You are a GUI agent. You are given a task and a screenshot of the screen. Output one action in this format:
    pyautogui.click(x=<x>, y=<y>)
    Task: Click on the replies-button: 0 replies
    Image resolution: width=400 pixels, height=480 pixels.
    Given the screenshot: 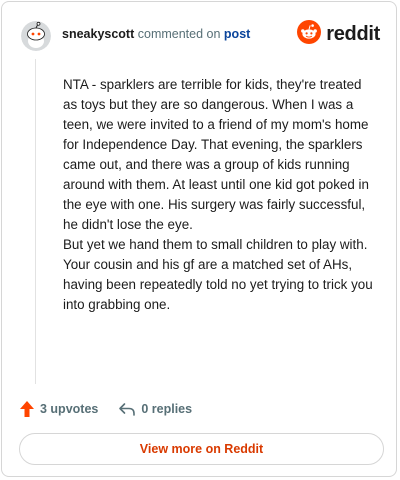 What is the action you would take?
    pyautogui.click(x=155, y=409)
    